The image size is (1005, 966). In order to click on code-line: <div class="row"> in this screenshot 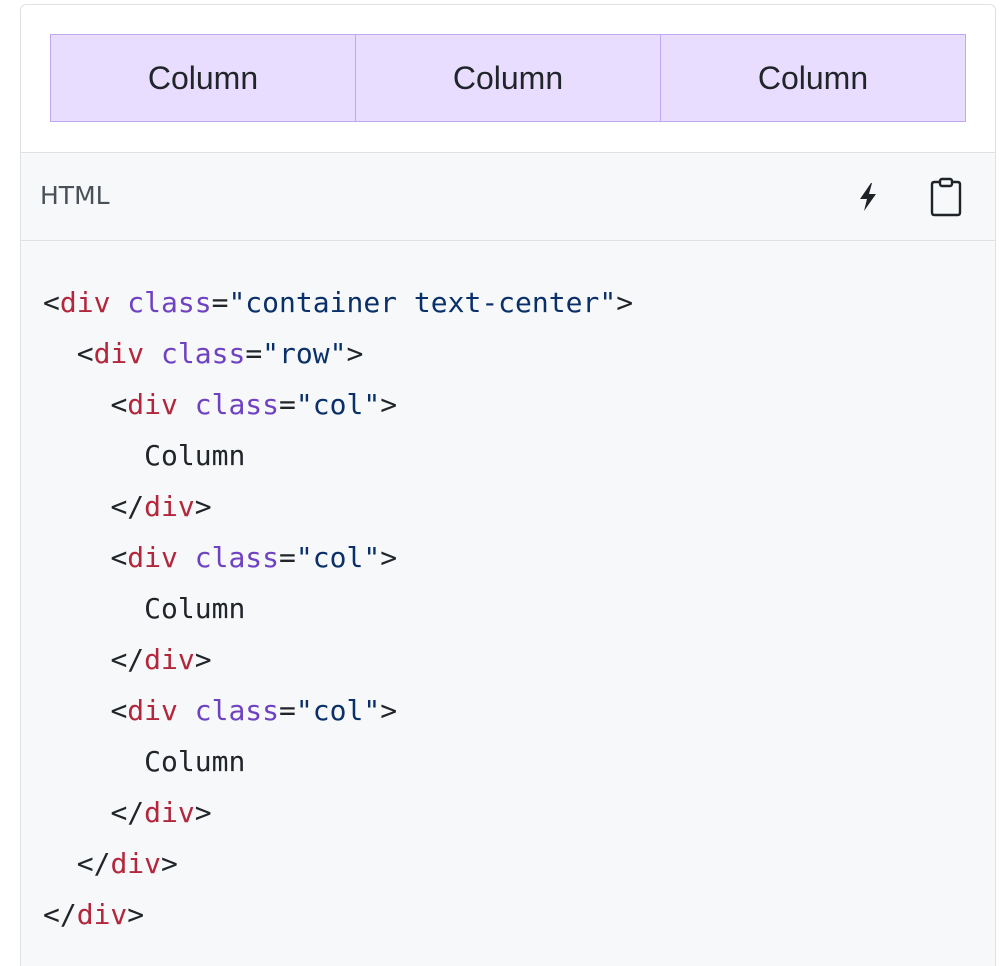, I will do `click(338, 353)`.